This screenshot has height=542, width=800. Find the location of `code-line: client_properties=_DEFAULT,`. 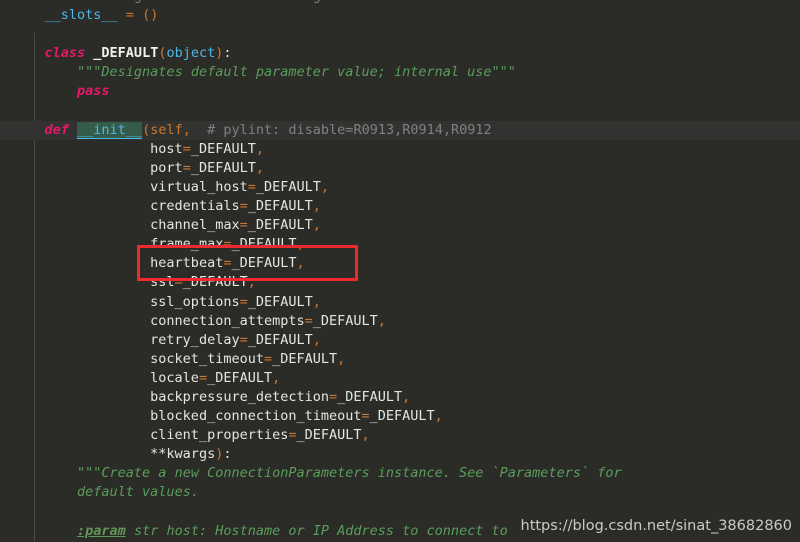

code-line: client_properties=_DEFAULT, is located at coordinates (400, 435).